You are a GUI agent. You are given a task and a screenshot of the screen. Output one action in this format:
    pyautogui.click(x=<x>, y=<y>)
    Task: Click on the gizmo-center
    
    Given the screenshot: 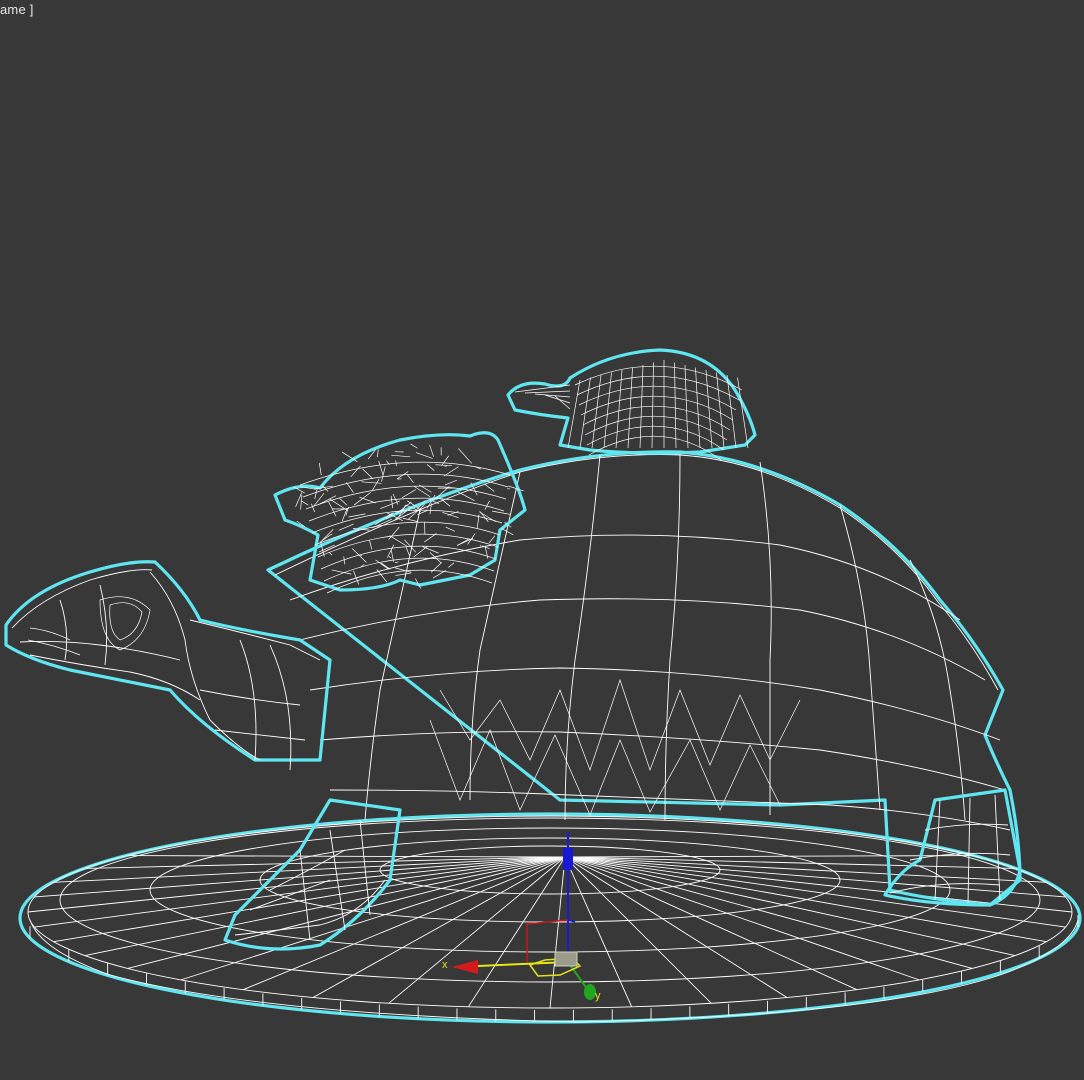 What is the action you would take?
    pyautogui.click(x=566, y=959)
    